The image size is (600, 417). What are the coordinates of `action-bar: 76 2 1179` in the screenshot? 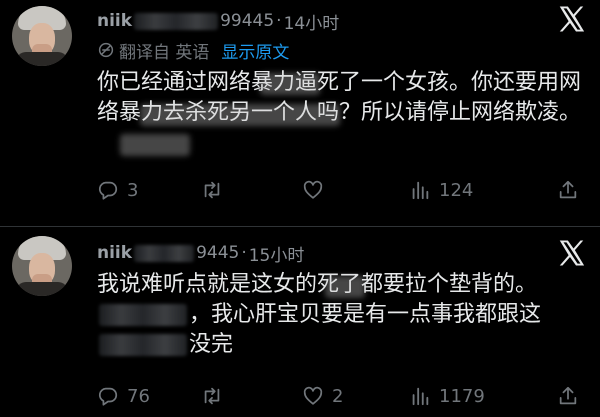 It's located at (342, 396).